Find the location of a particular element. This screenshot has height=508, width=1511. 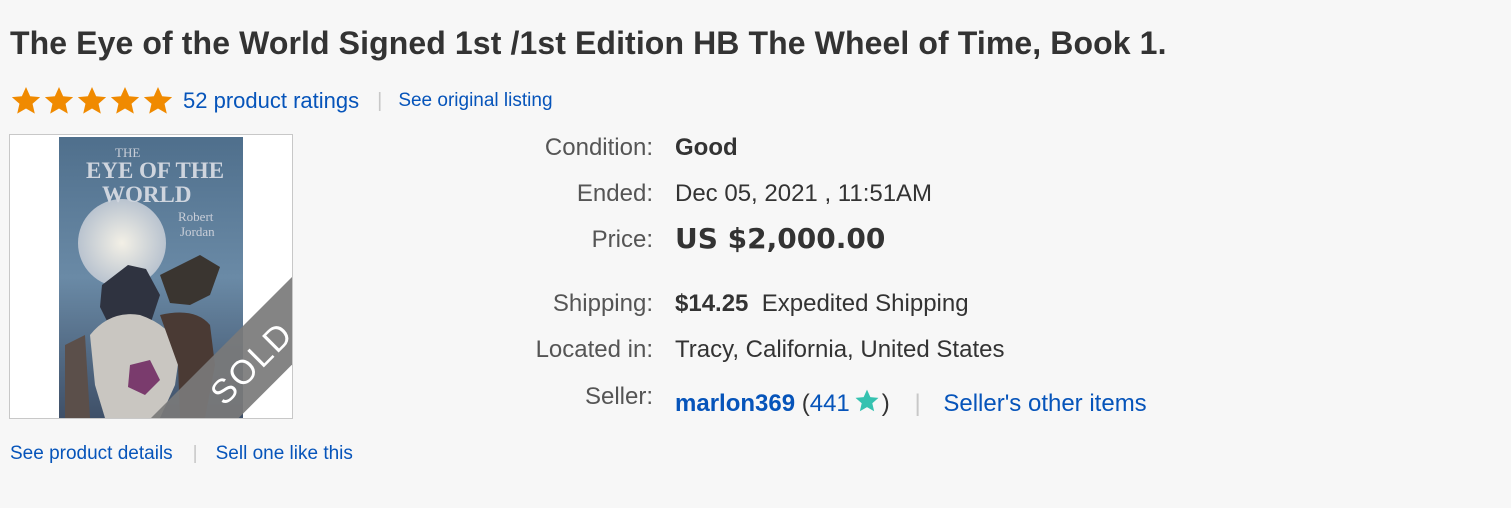

shipping-method: Expedited Shipping is located at coordinates (865, 303).